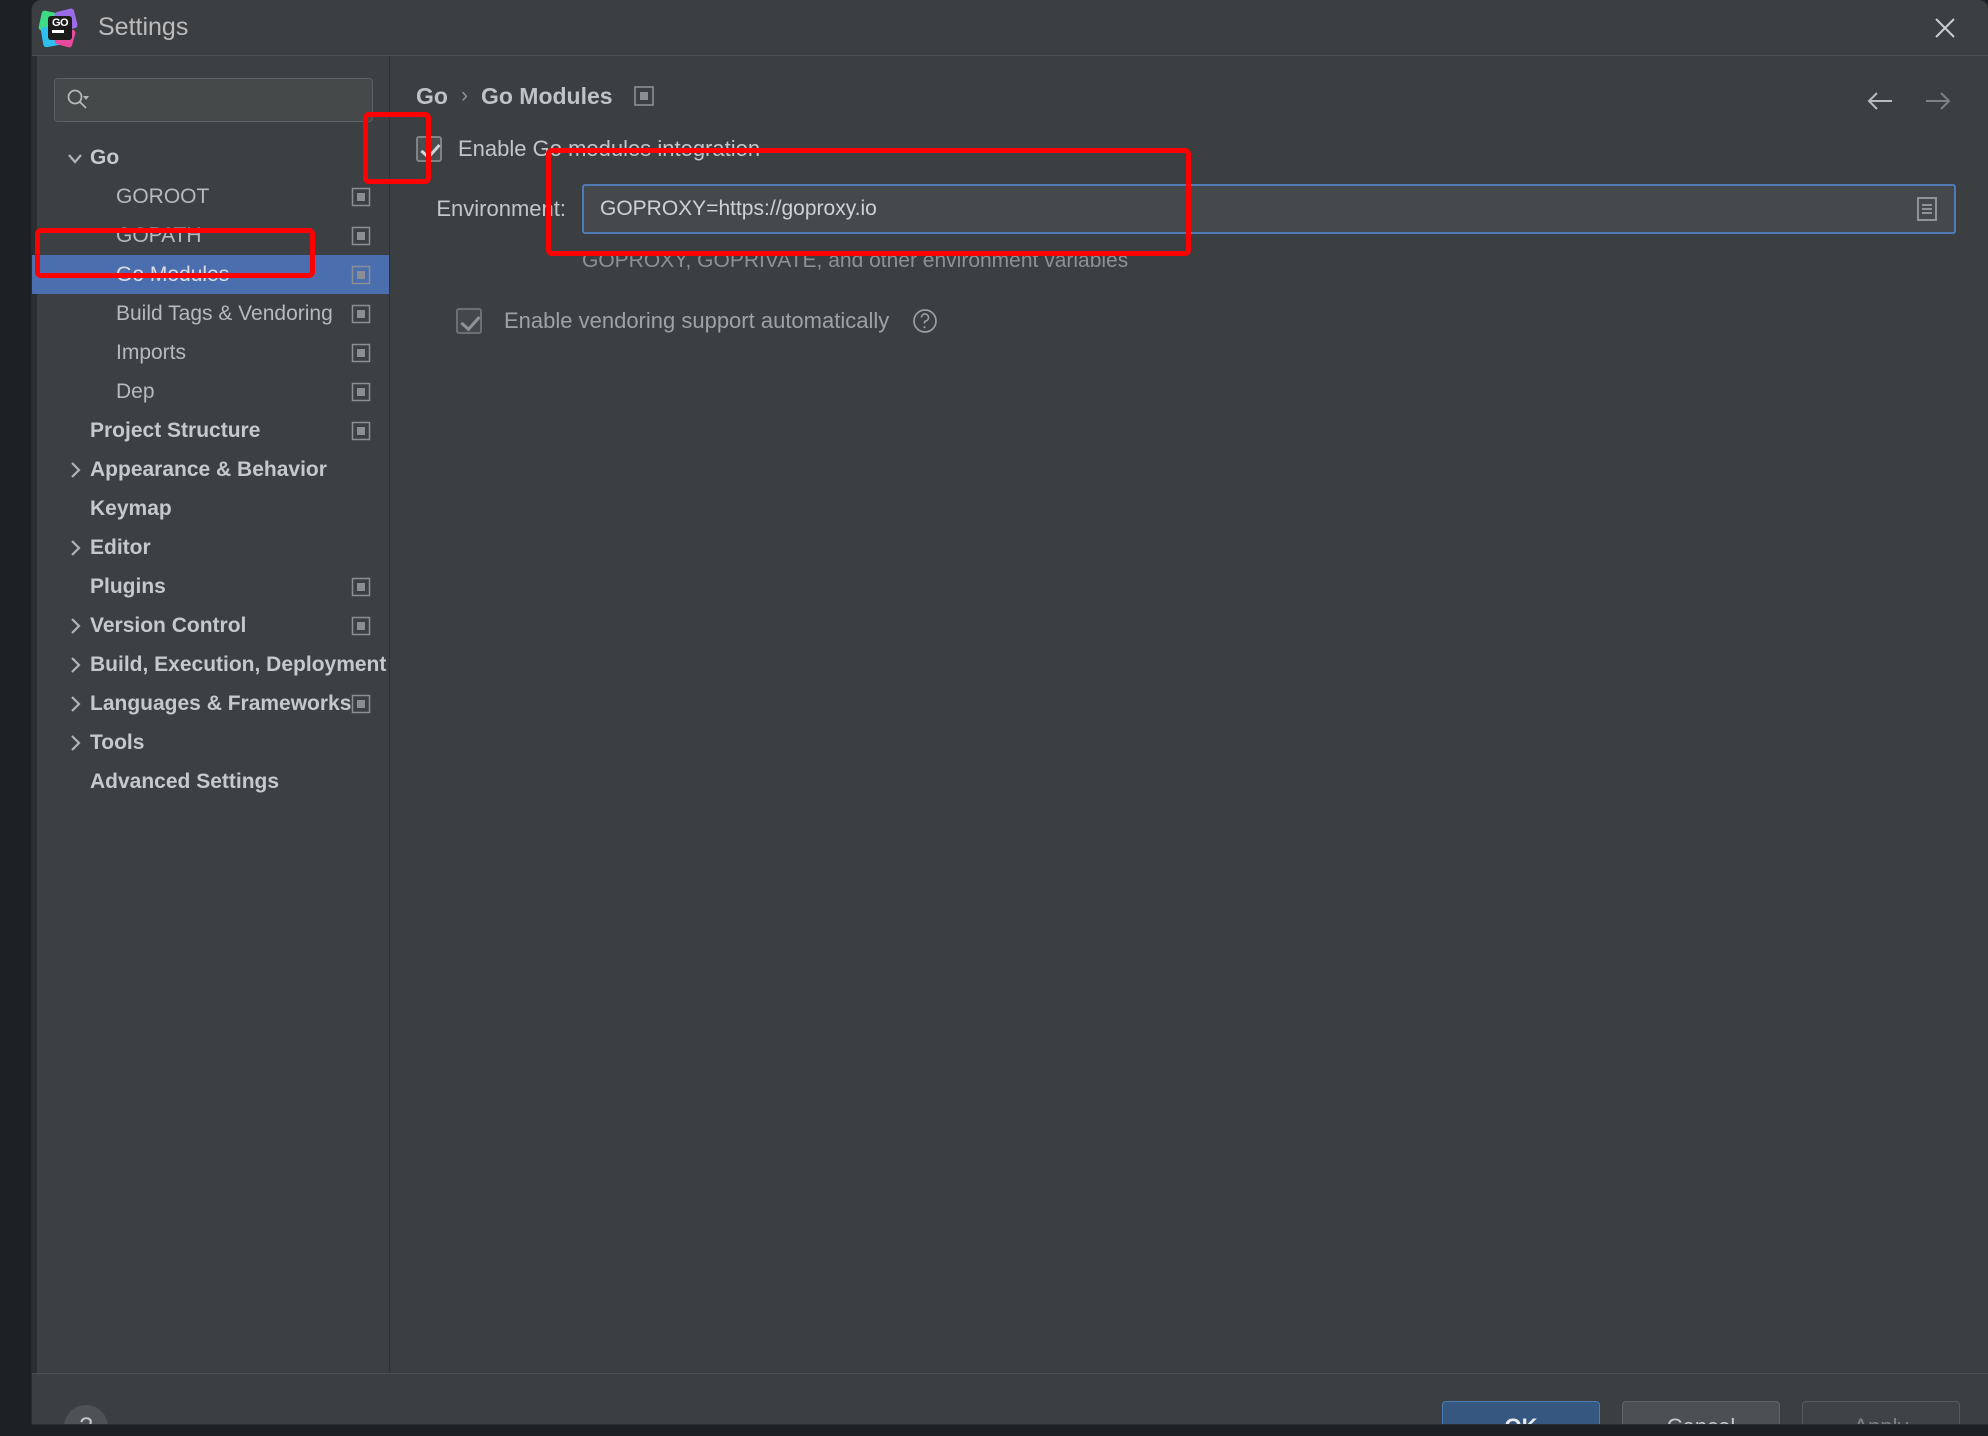 The image size is (1988, 1436). I want to click on window-title: Settings, so click(143, 27).